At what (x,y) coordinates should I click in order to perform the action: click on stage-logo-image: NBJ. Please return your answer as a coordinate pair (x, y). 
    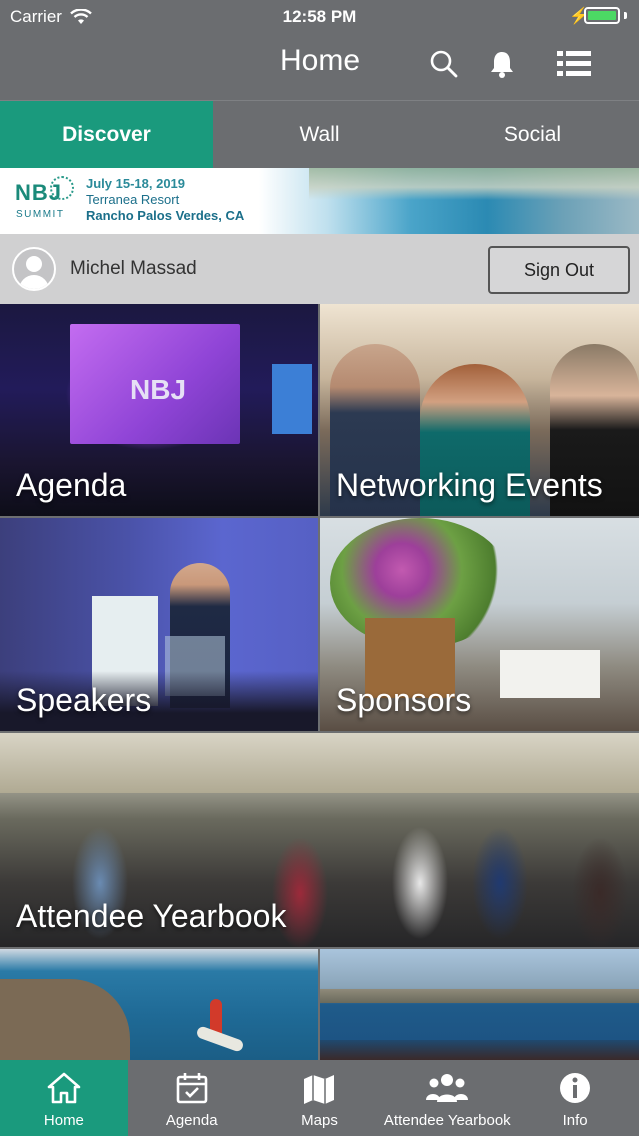
    Looking at the image, I should click on (158, 389).